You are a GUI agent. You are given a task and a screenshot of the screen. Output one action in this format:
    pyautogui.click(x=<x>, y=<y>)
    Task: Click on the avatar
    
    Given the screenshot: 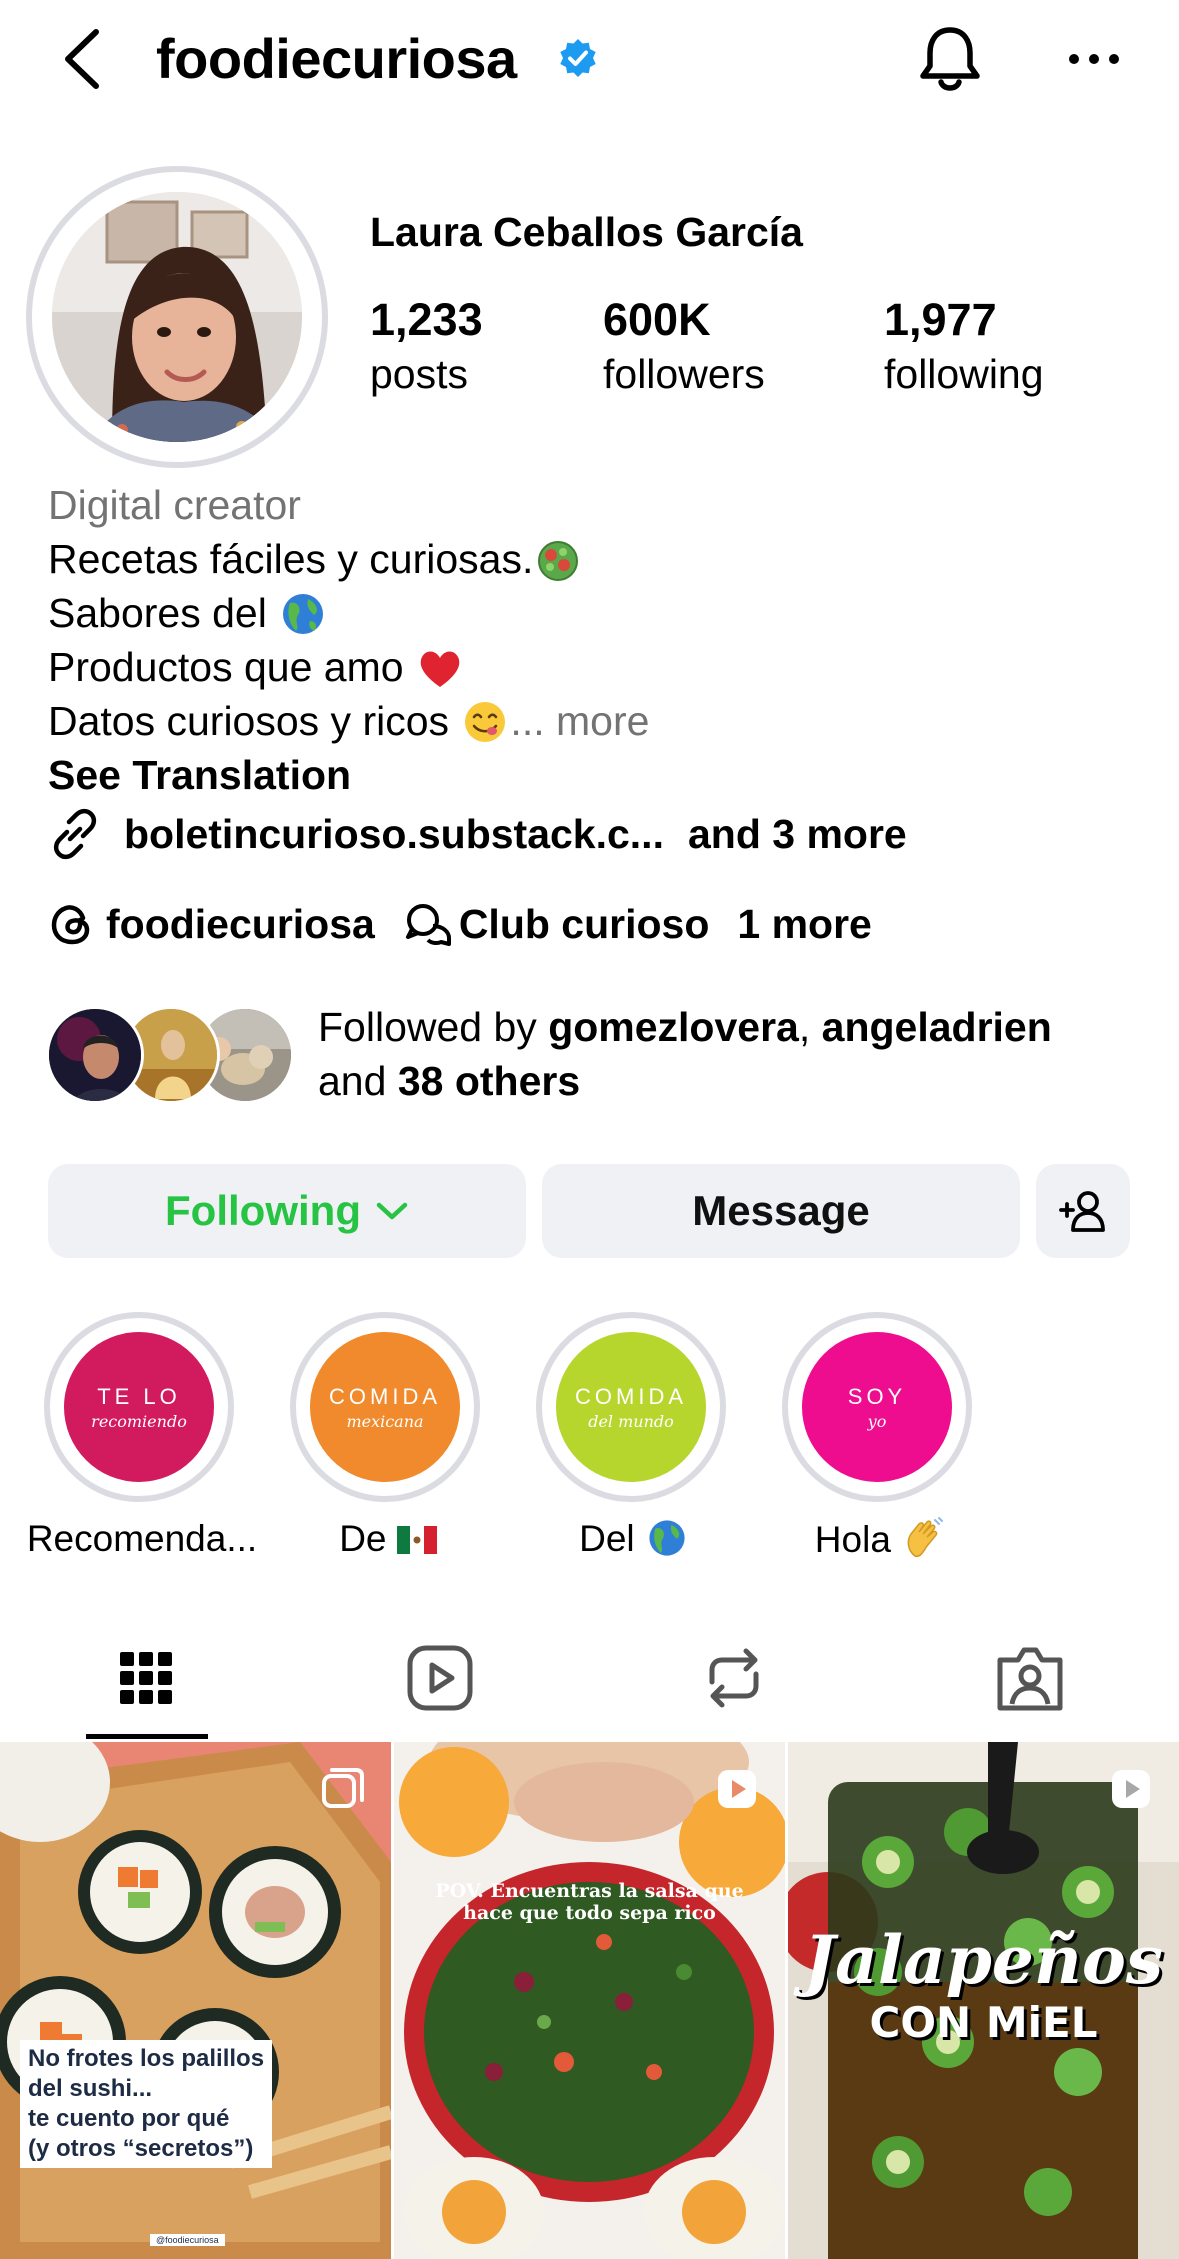 What is the action you would take?
    pyautogui.click(x=95, y=1055)
    